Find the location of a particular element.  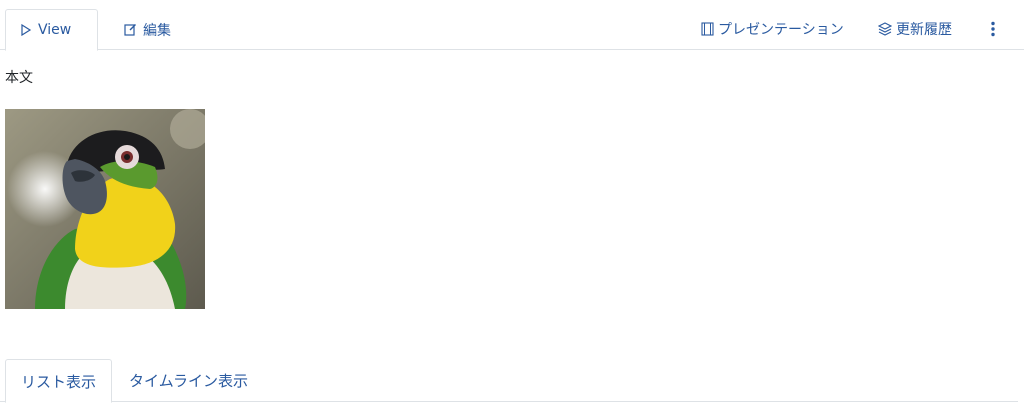

tab-list-view-label: リスト表示 is located at coordinates (58, 381).